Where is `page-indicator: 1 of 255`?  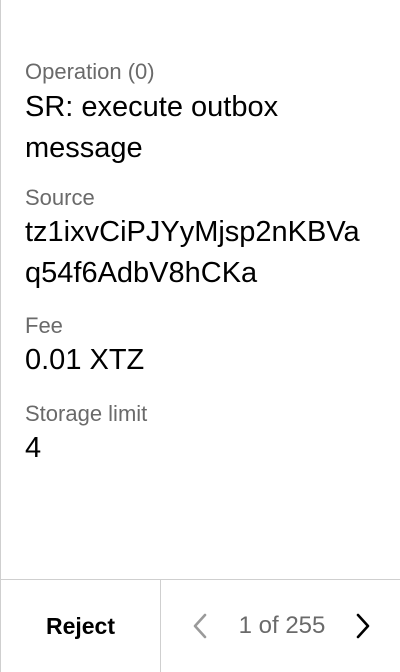
page-indicator: 1 of 255 is located at coordinates (282, 625).